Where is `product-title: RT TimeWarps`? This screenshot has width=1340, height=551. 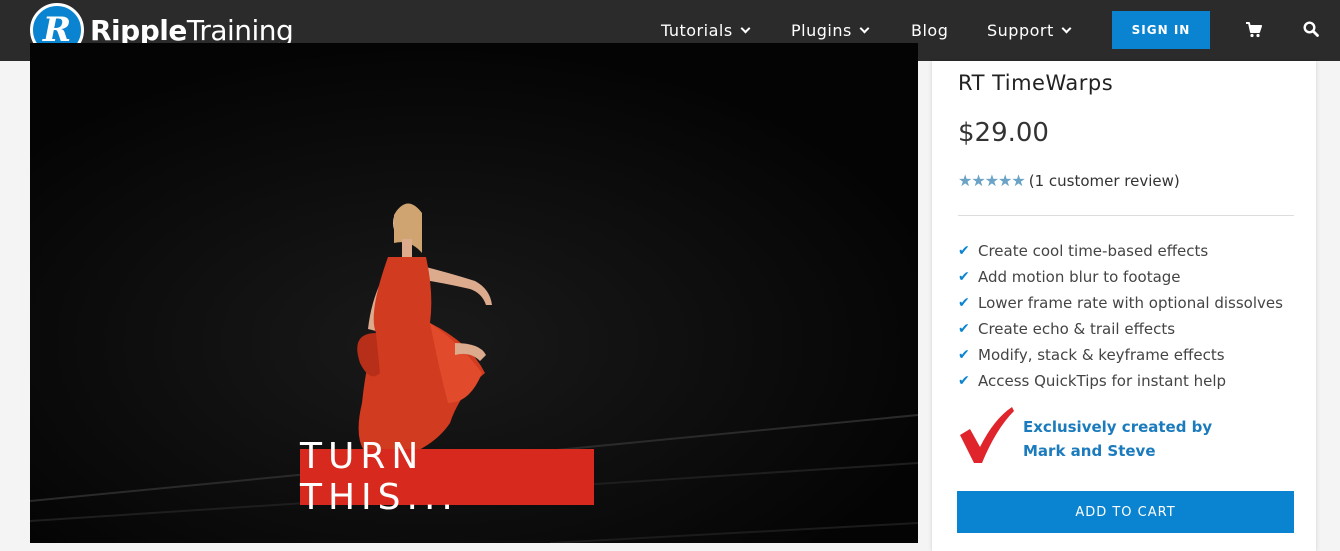
product-title: RT TimeWarps is located at coordinates (1036, 83).